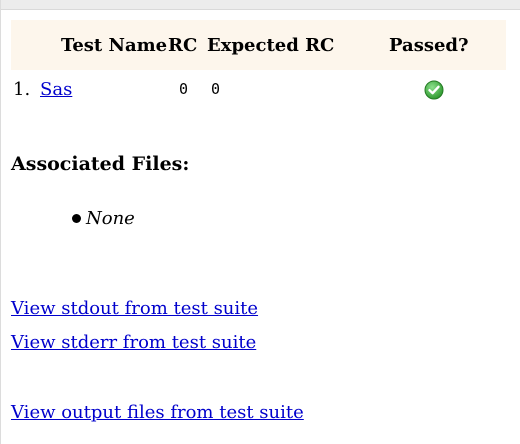 This screenshot has height=444, width=520. I want to click on header-passed: Passed?, so click(429, 45).